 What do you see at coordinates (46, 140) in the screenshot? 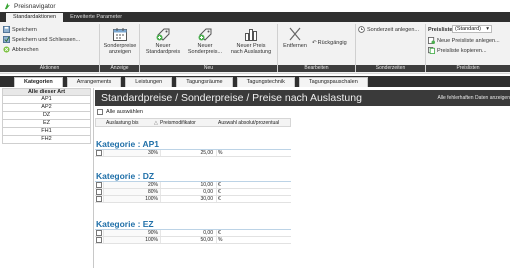
I see `category-item-fh2: FH2` at bounding box center [46, 140].